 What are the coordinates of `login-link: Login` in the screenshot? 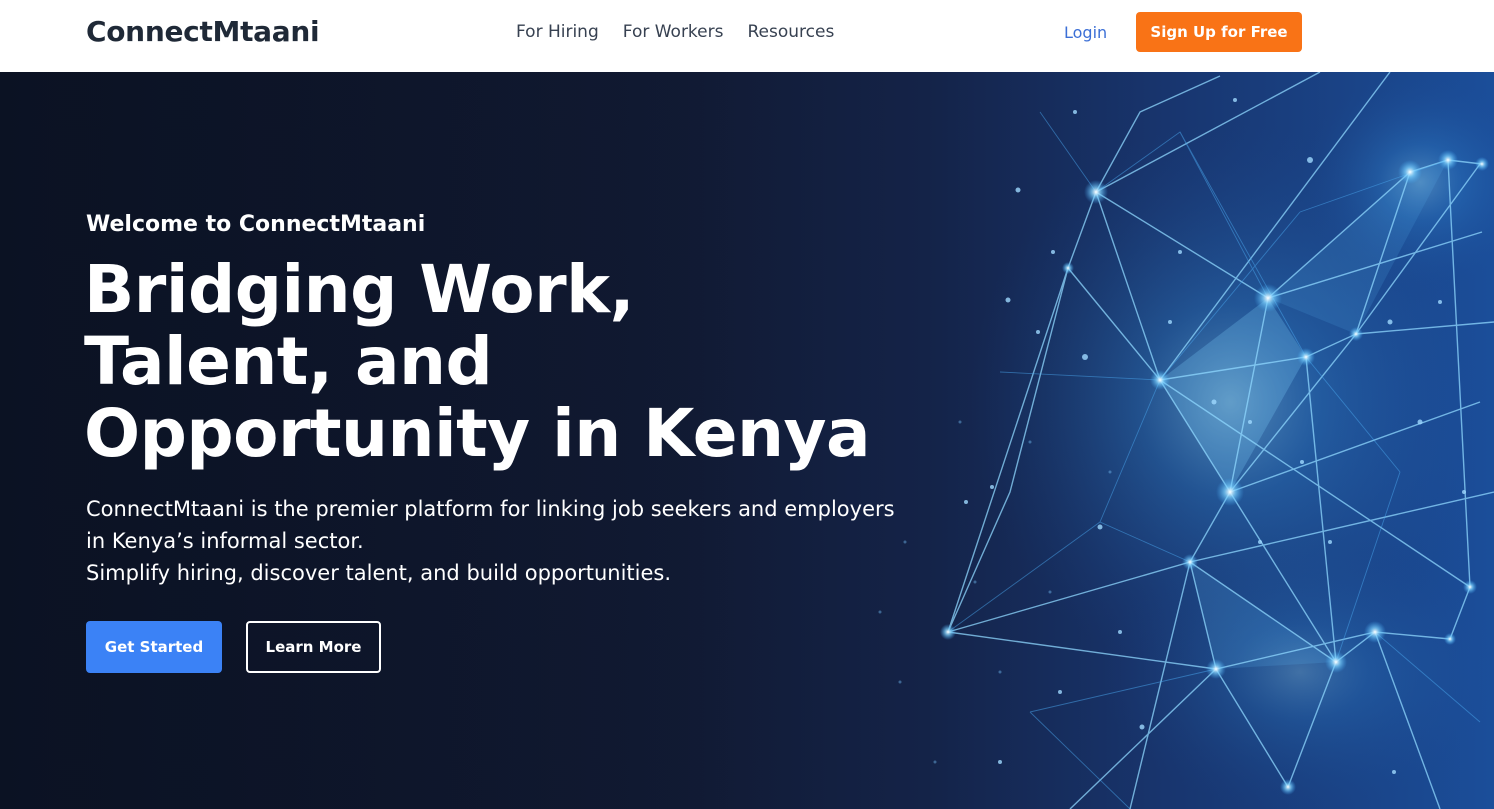 It's located at (1085, 32).